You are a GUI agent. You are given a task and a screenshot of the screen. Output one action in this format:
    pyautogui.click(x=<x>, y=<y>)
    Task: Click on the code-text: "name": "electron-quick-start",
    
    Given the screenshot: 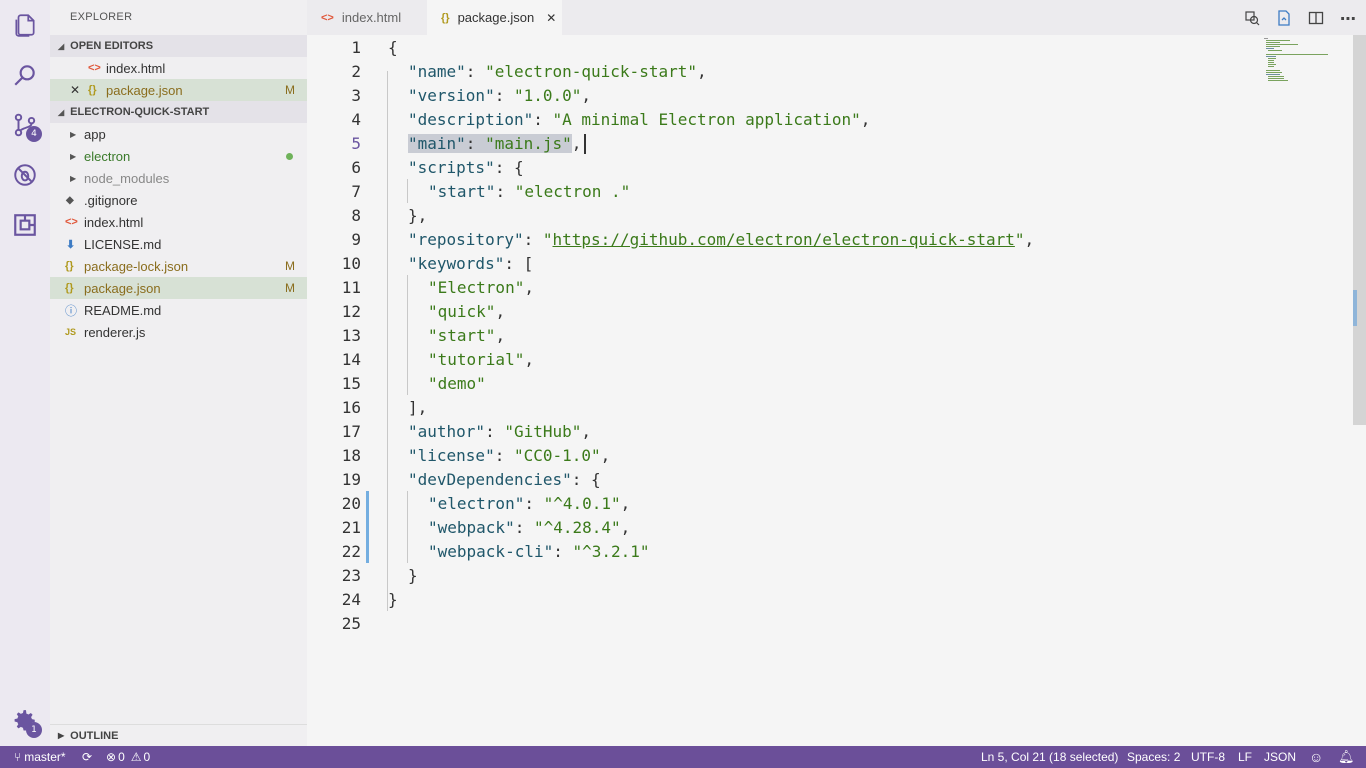 What is the action you would take?
    pyautogui.click(x=557, y=72)
    